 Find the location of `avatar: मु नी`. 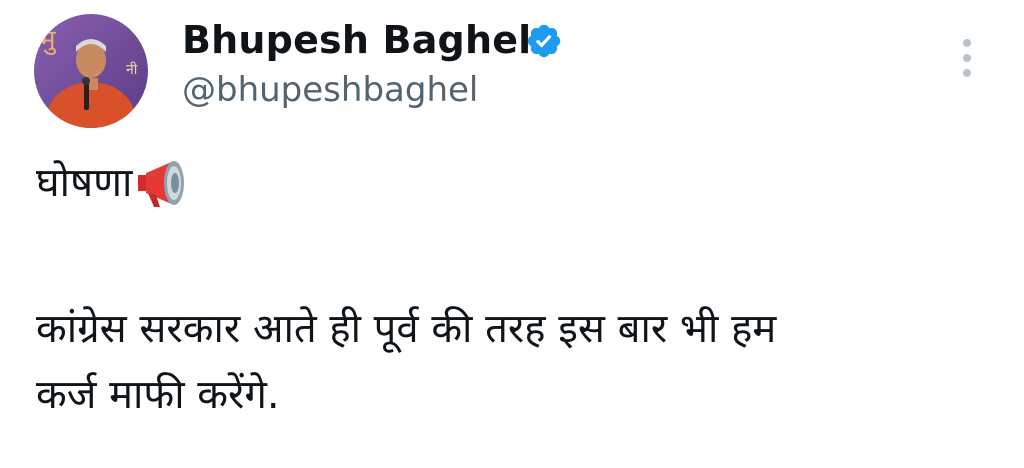

avatar: मु नी is located at coordinates (91, 71).